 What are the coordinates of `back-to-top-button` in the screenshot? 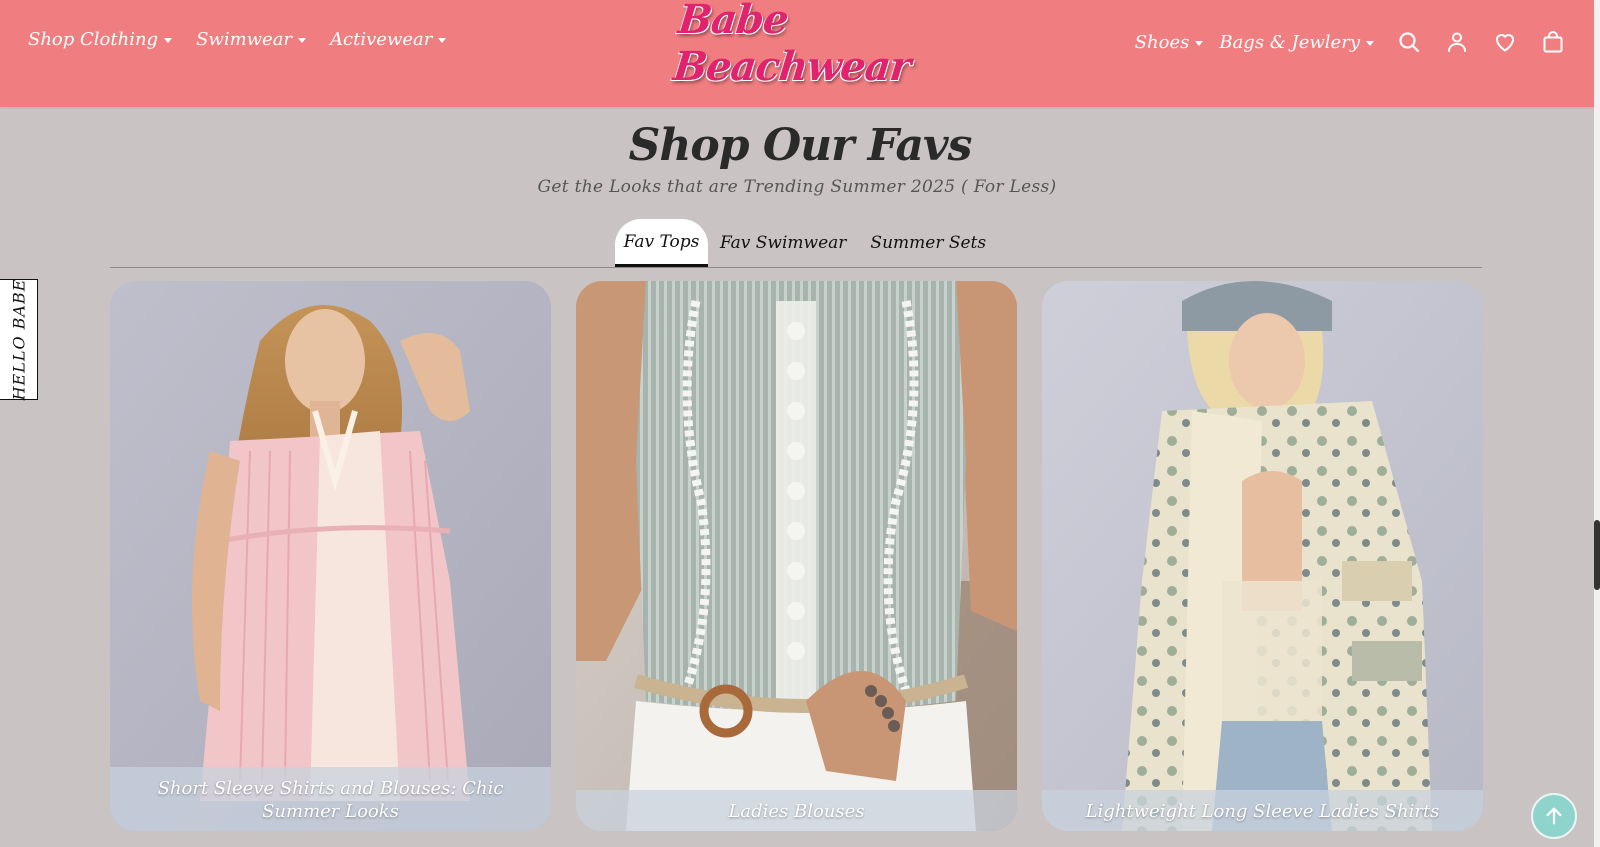 It's located at (1554, 816).